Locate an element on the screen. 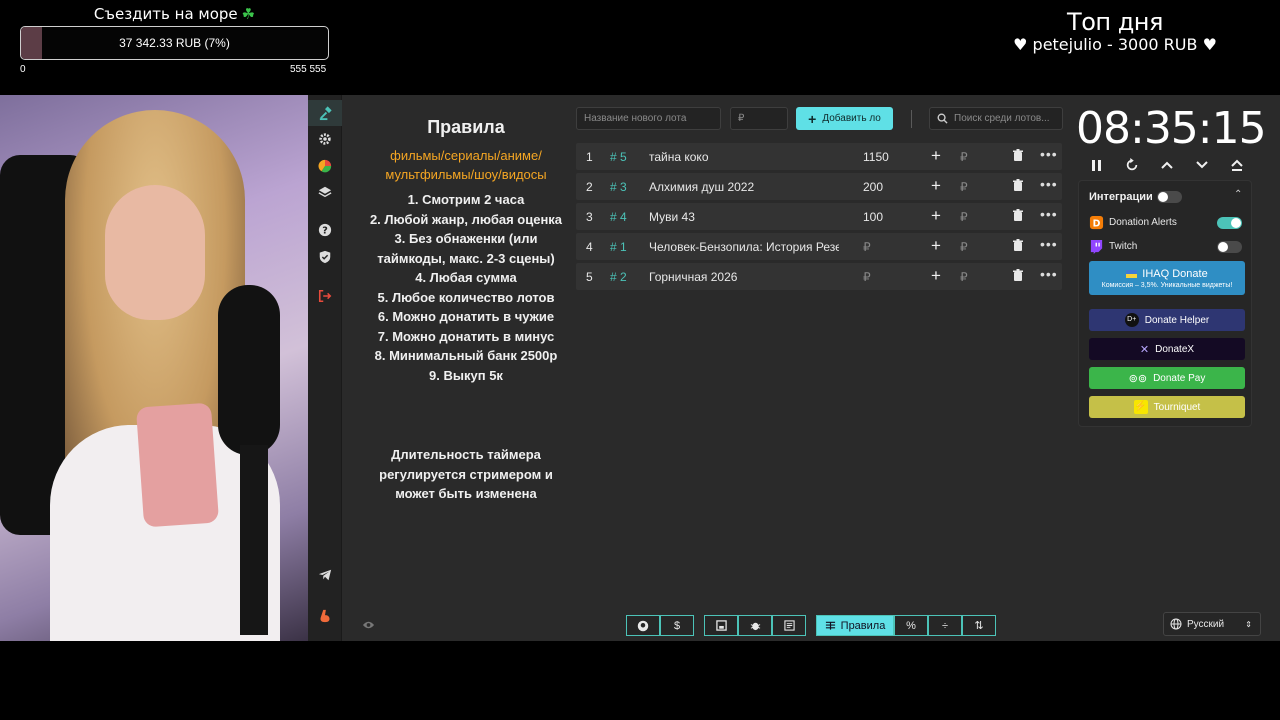 Image resolution: width=1280 pixels, height=720 pixels. twitch-row: Twitch is located at coordinates (1113, 246).